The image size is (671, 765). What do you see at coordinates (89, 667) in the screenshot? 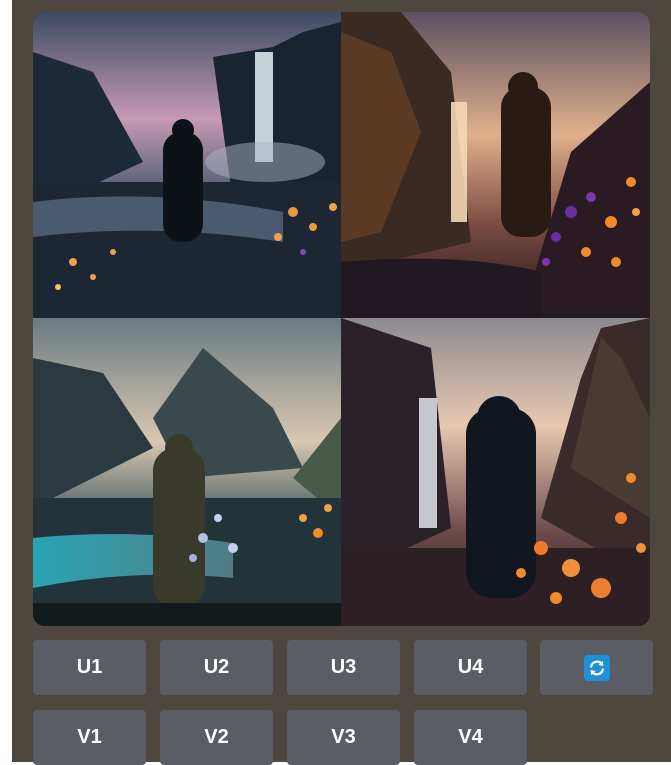
I see `upscale-button-1: U1` at bounding box center [89, 667].